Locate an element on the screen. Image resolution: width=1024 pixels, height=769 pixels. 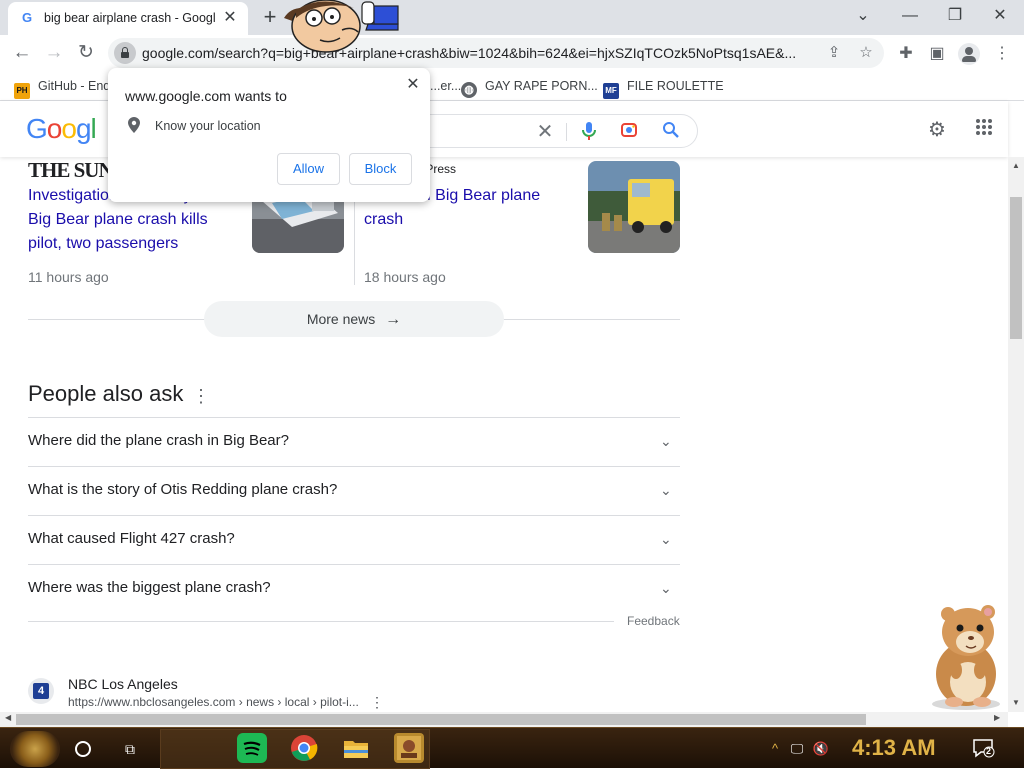
news-title-line: Big Bear plane crash kills is located at coordinates (118, 220).